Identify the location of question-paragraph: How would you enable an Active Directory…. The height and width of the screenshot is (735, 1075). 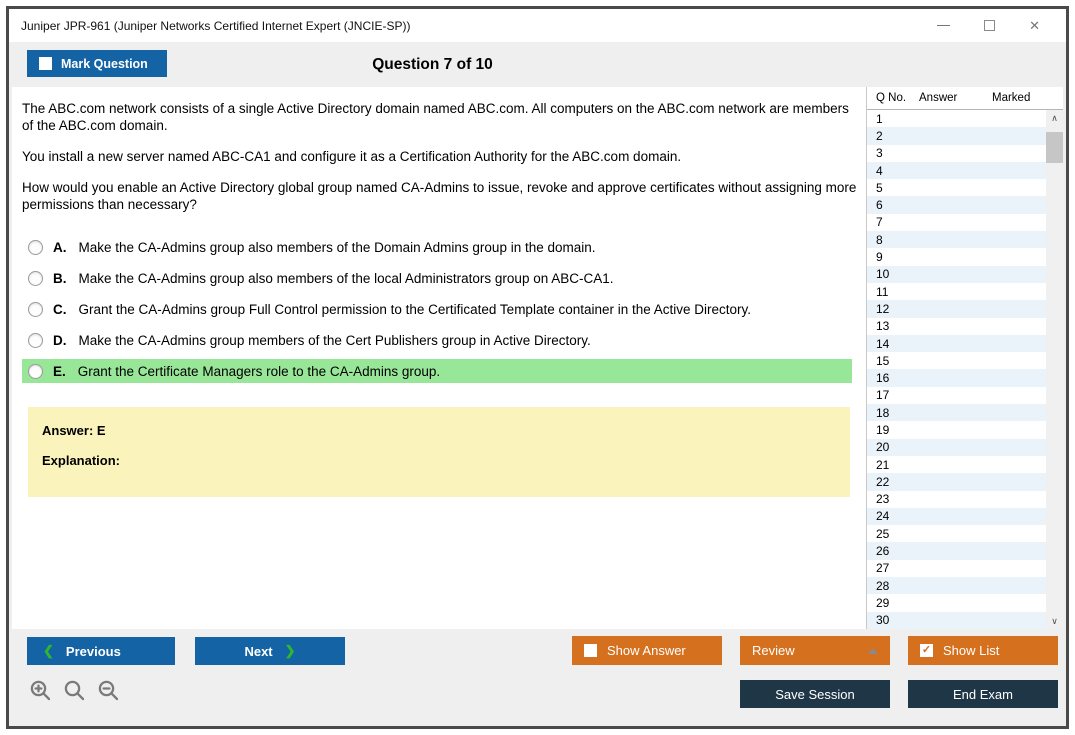
(439, 196).